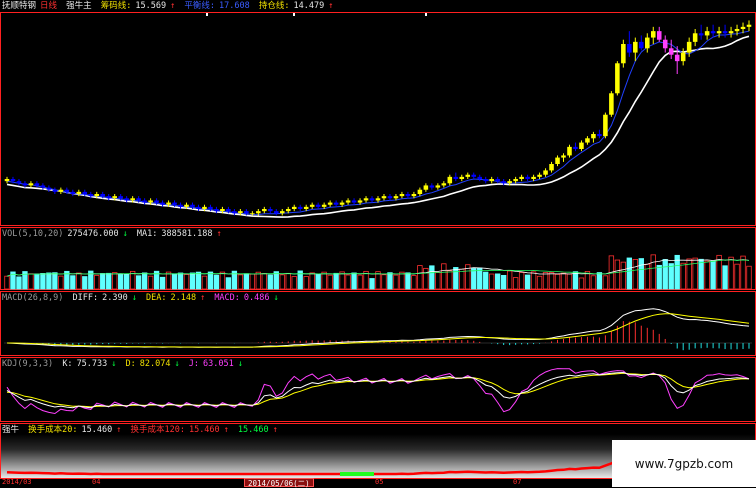 This screenshot has width=756, height=488. I want to click on dea-value: 2.148, so click(183, 298).